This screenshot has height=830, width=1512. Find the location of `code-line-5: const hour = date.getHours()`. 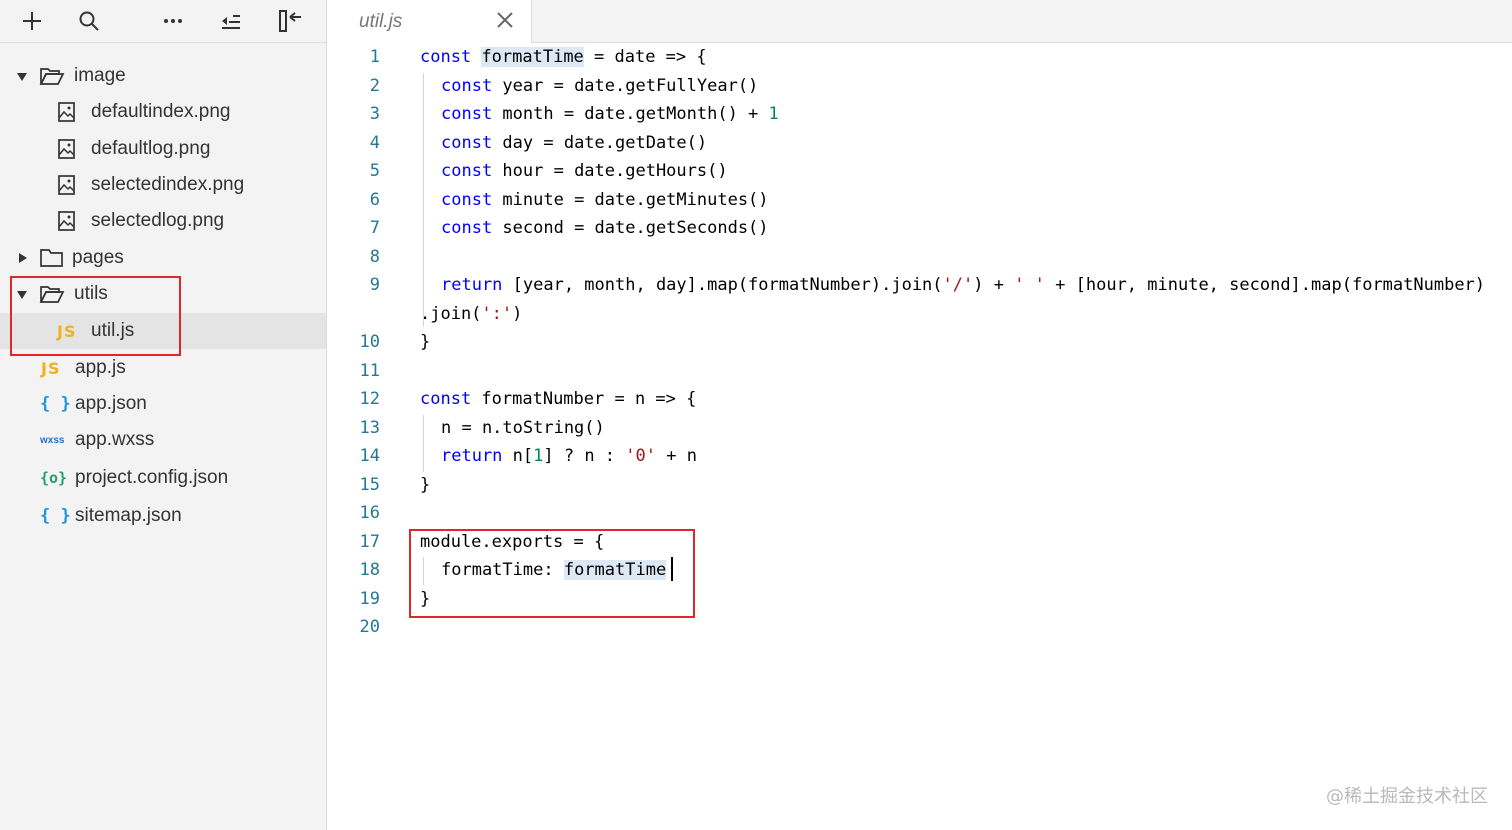

code-line-5: const hour = date.getHours() is located at coordinates (584, 171).